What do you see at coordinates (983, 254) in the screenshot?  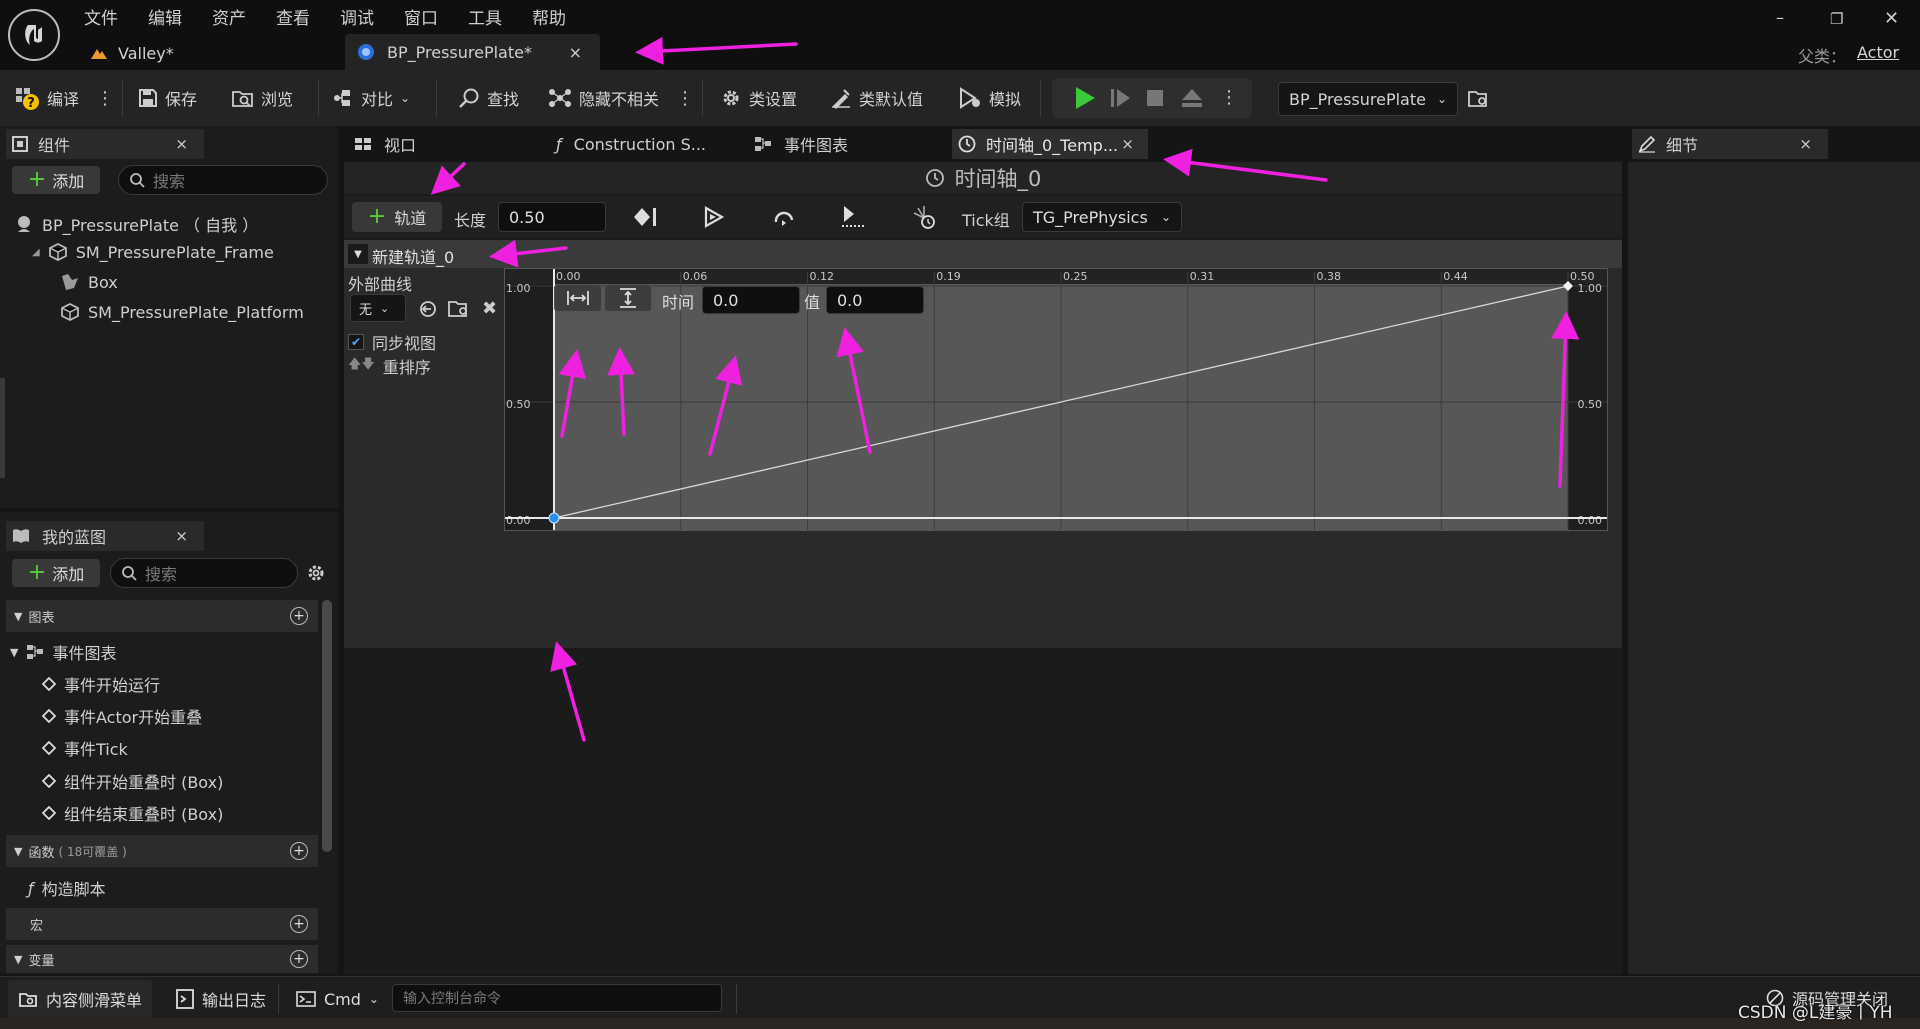 I see `track-header` at bounding box center [983, 254].